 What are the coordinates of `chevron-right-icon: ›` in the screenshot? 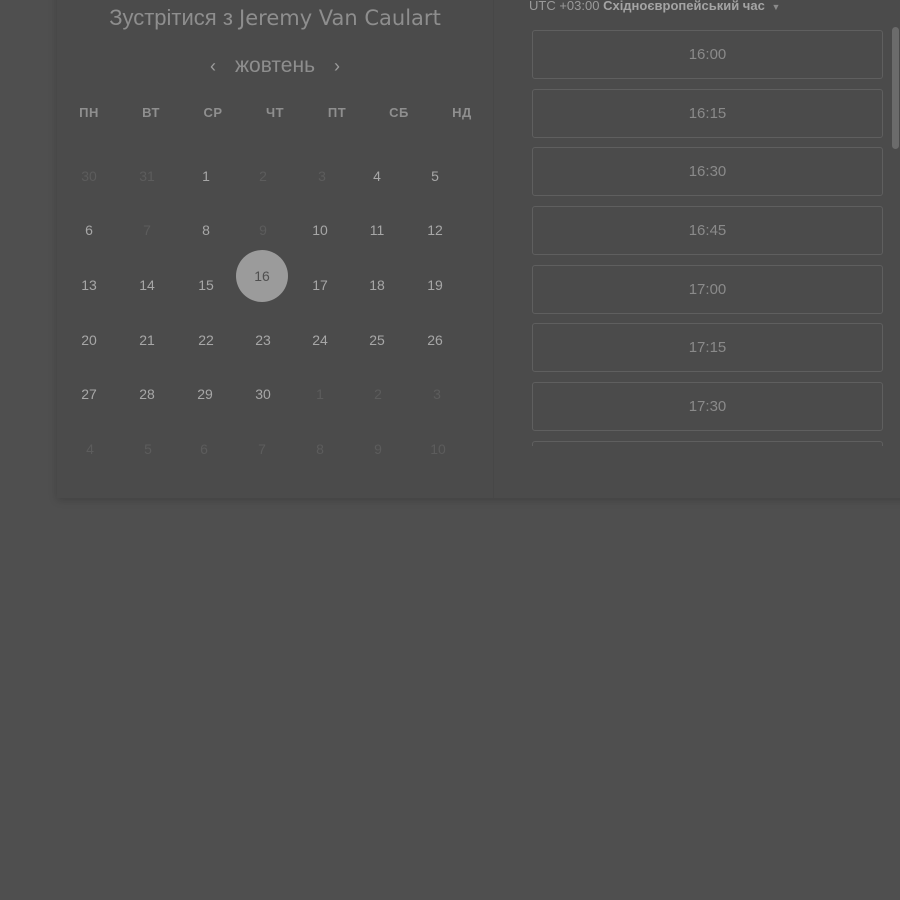 It's located at (337, 66).